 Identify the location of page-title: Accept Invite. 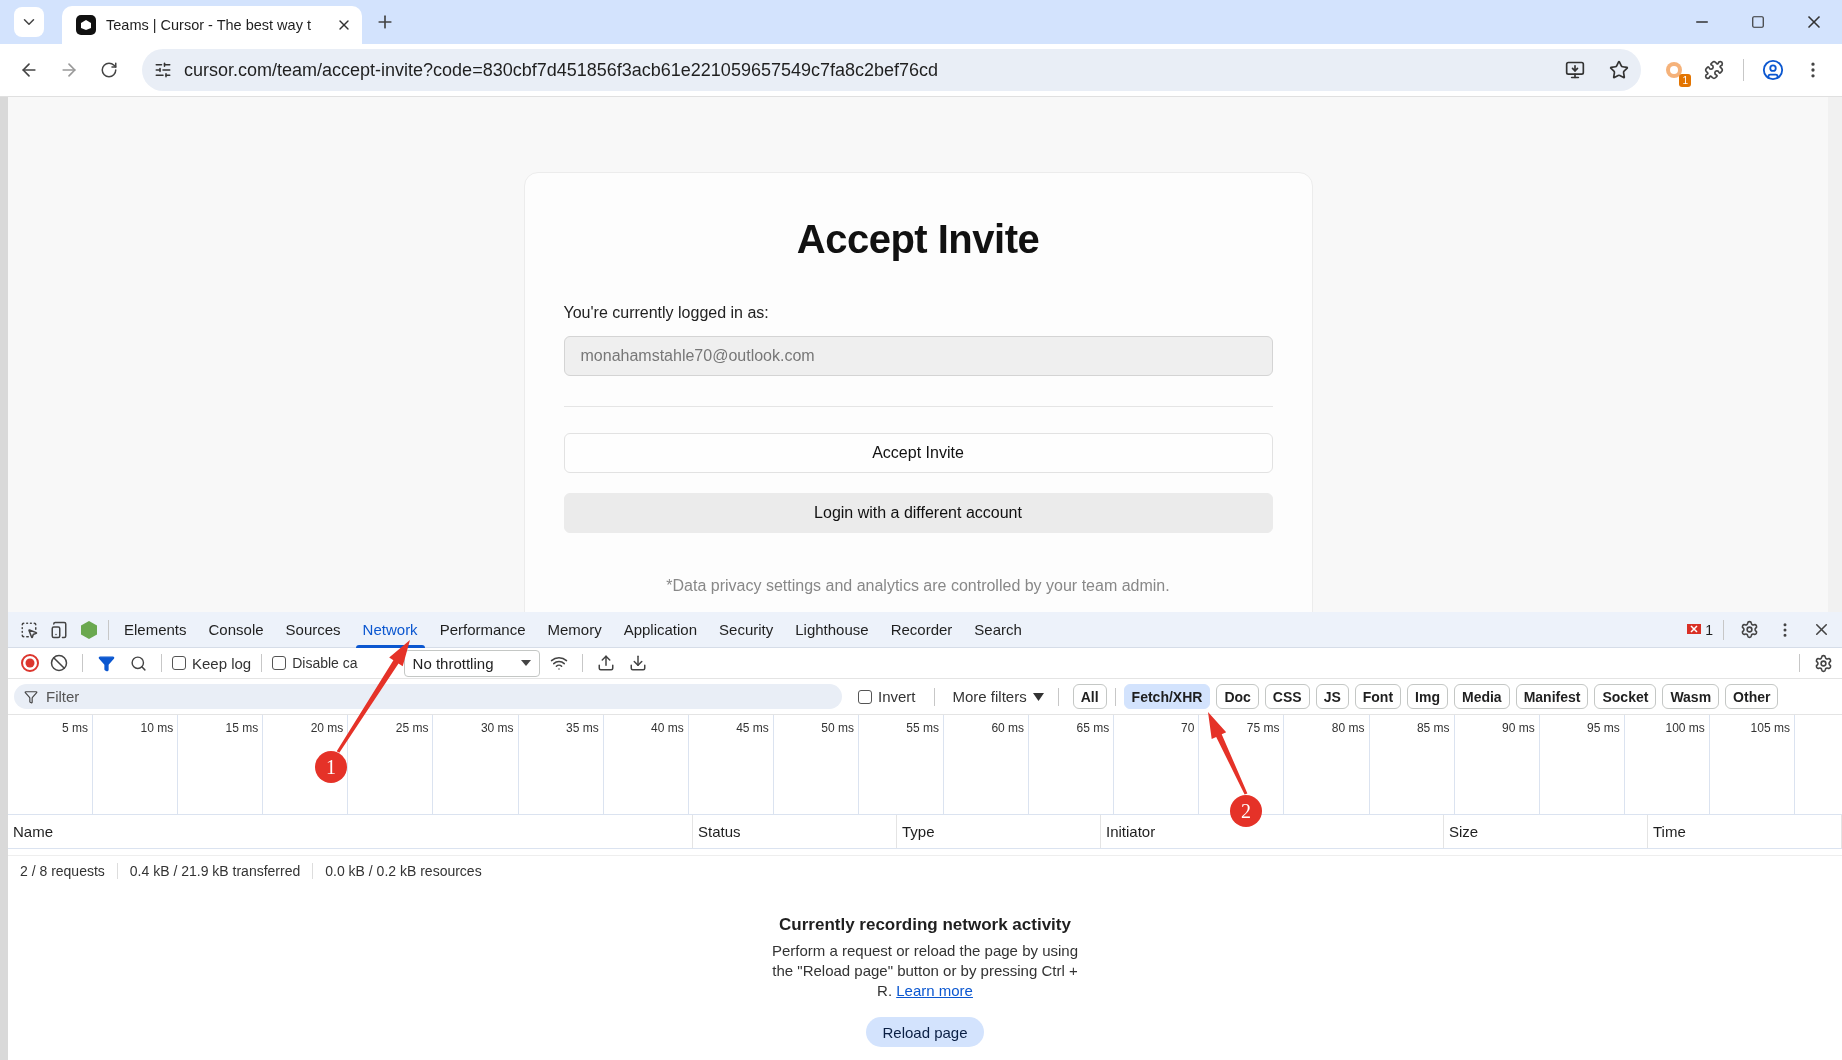
(918, 239).